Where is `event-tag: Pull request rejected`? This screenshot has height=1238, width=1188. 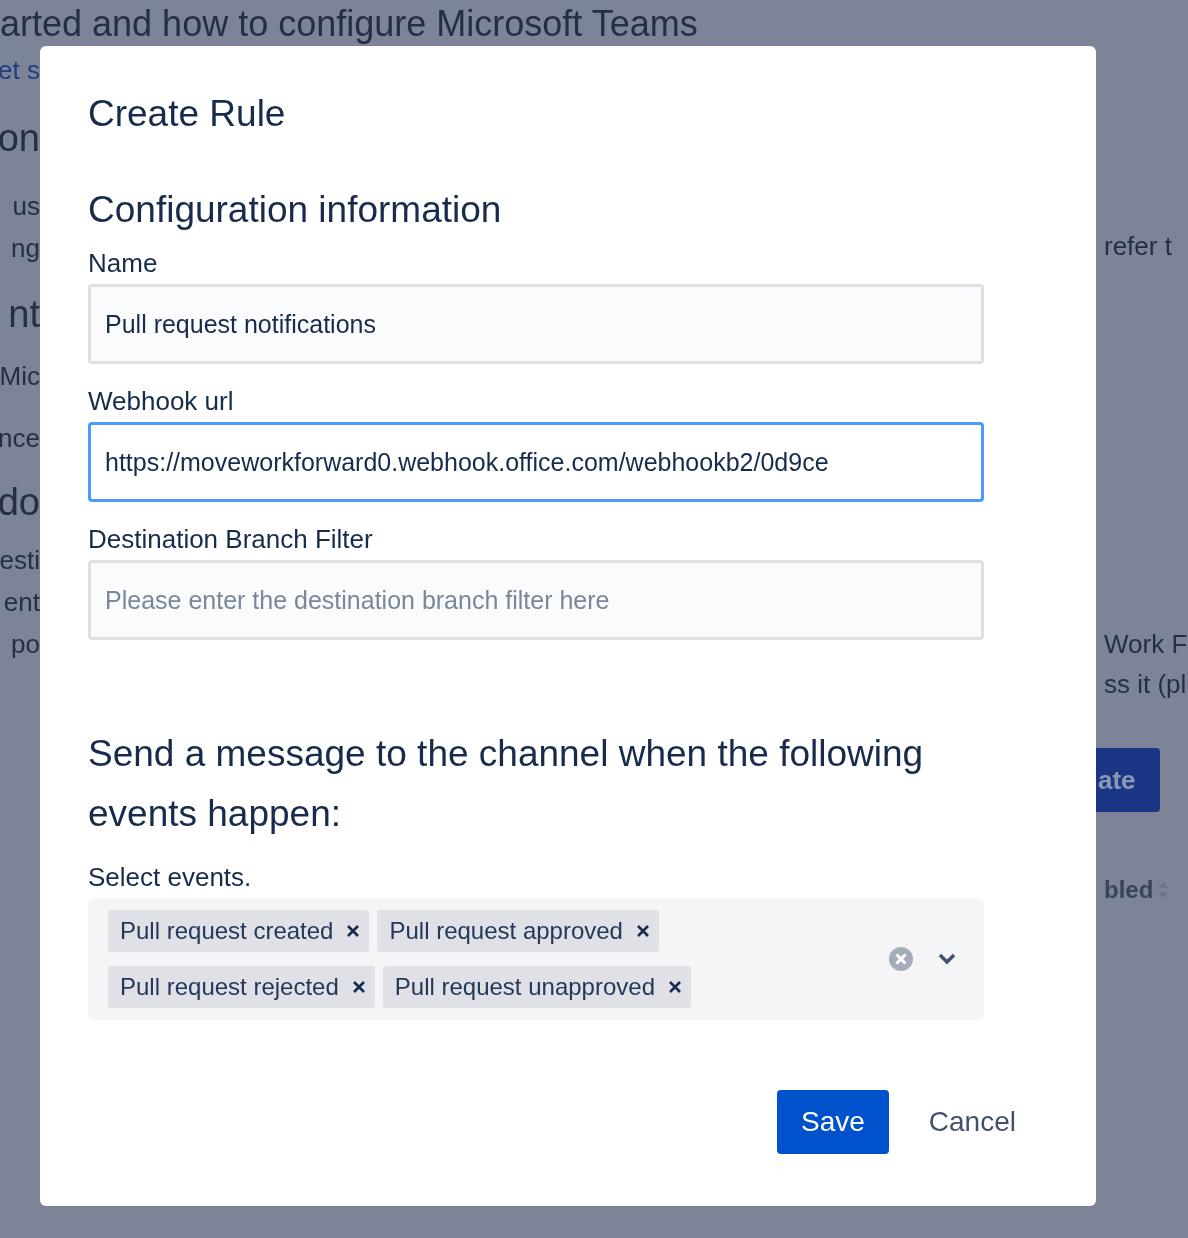
event-tag: Pull request rejected is located at coordinates (241, 987).